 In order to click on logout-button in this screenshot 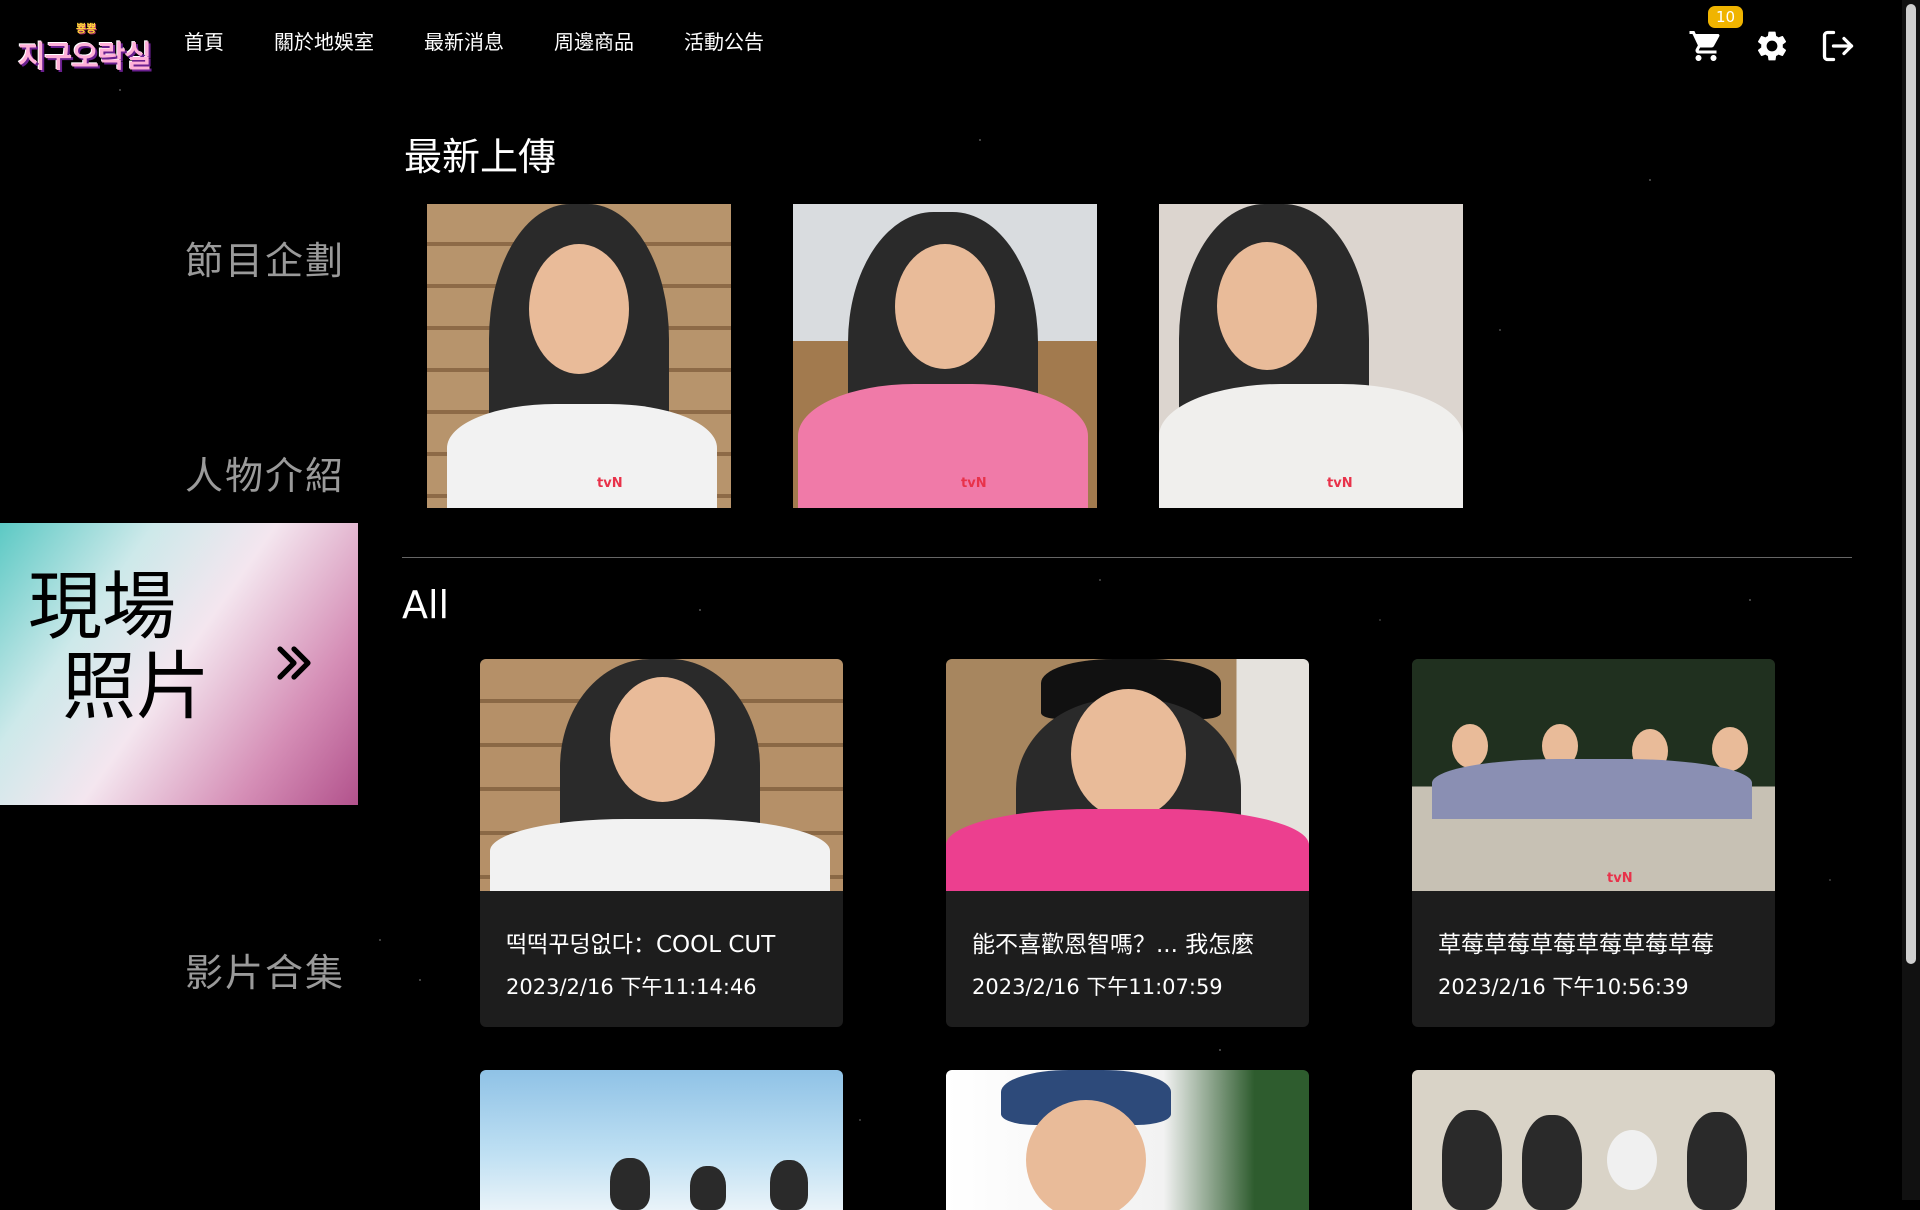, I will do `click(1838, 46)`.